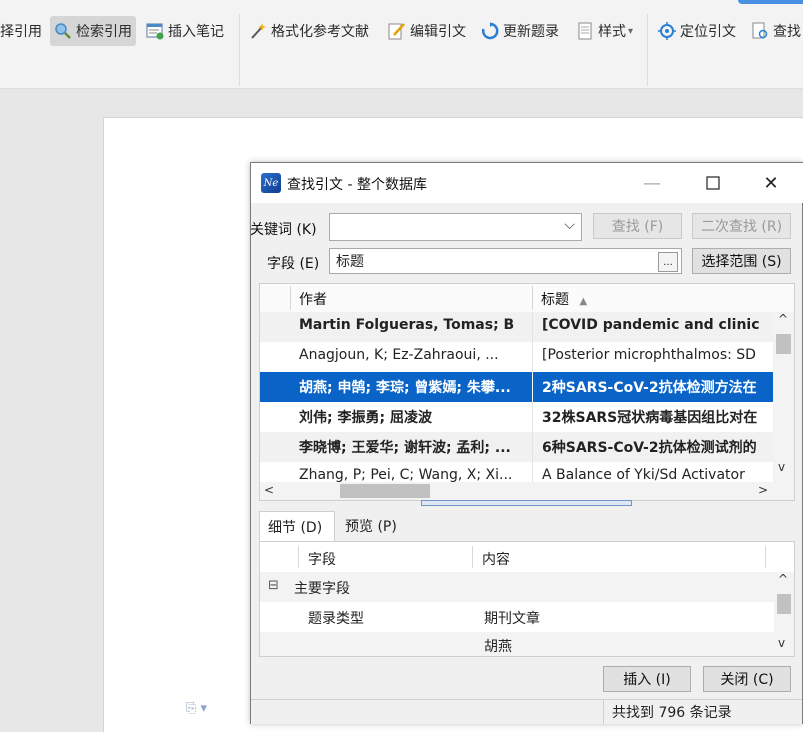 Image resolution: width=803 pixels, height=732 pixels. I want to click on insert-button: 插入 (I), so click(647, 679).